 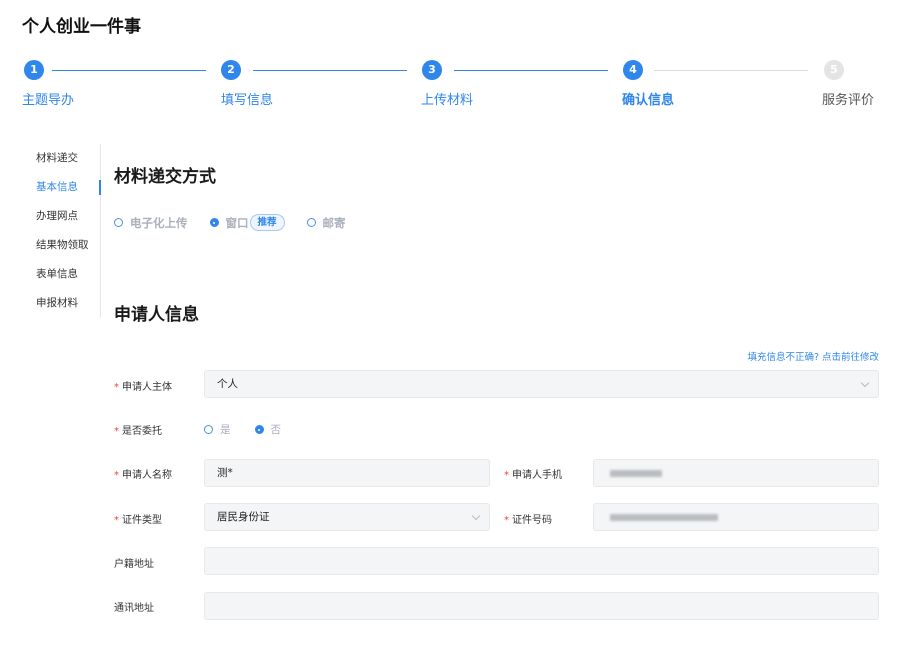 I want to click on step-number: 4, so click(x=633, y=70).